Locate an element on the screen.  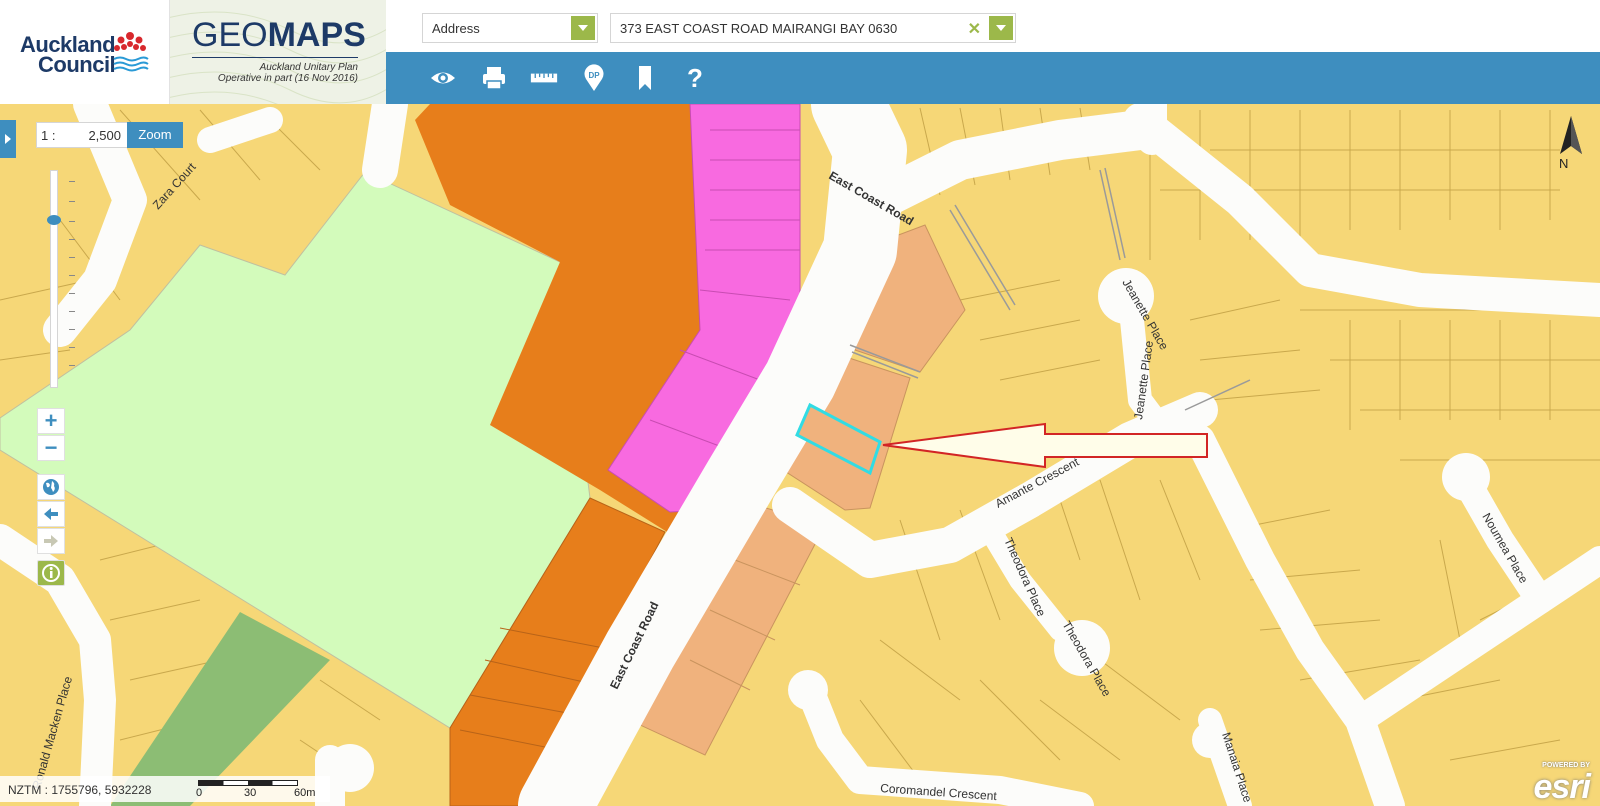
eye-icon is located at coordinates (443, 79).